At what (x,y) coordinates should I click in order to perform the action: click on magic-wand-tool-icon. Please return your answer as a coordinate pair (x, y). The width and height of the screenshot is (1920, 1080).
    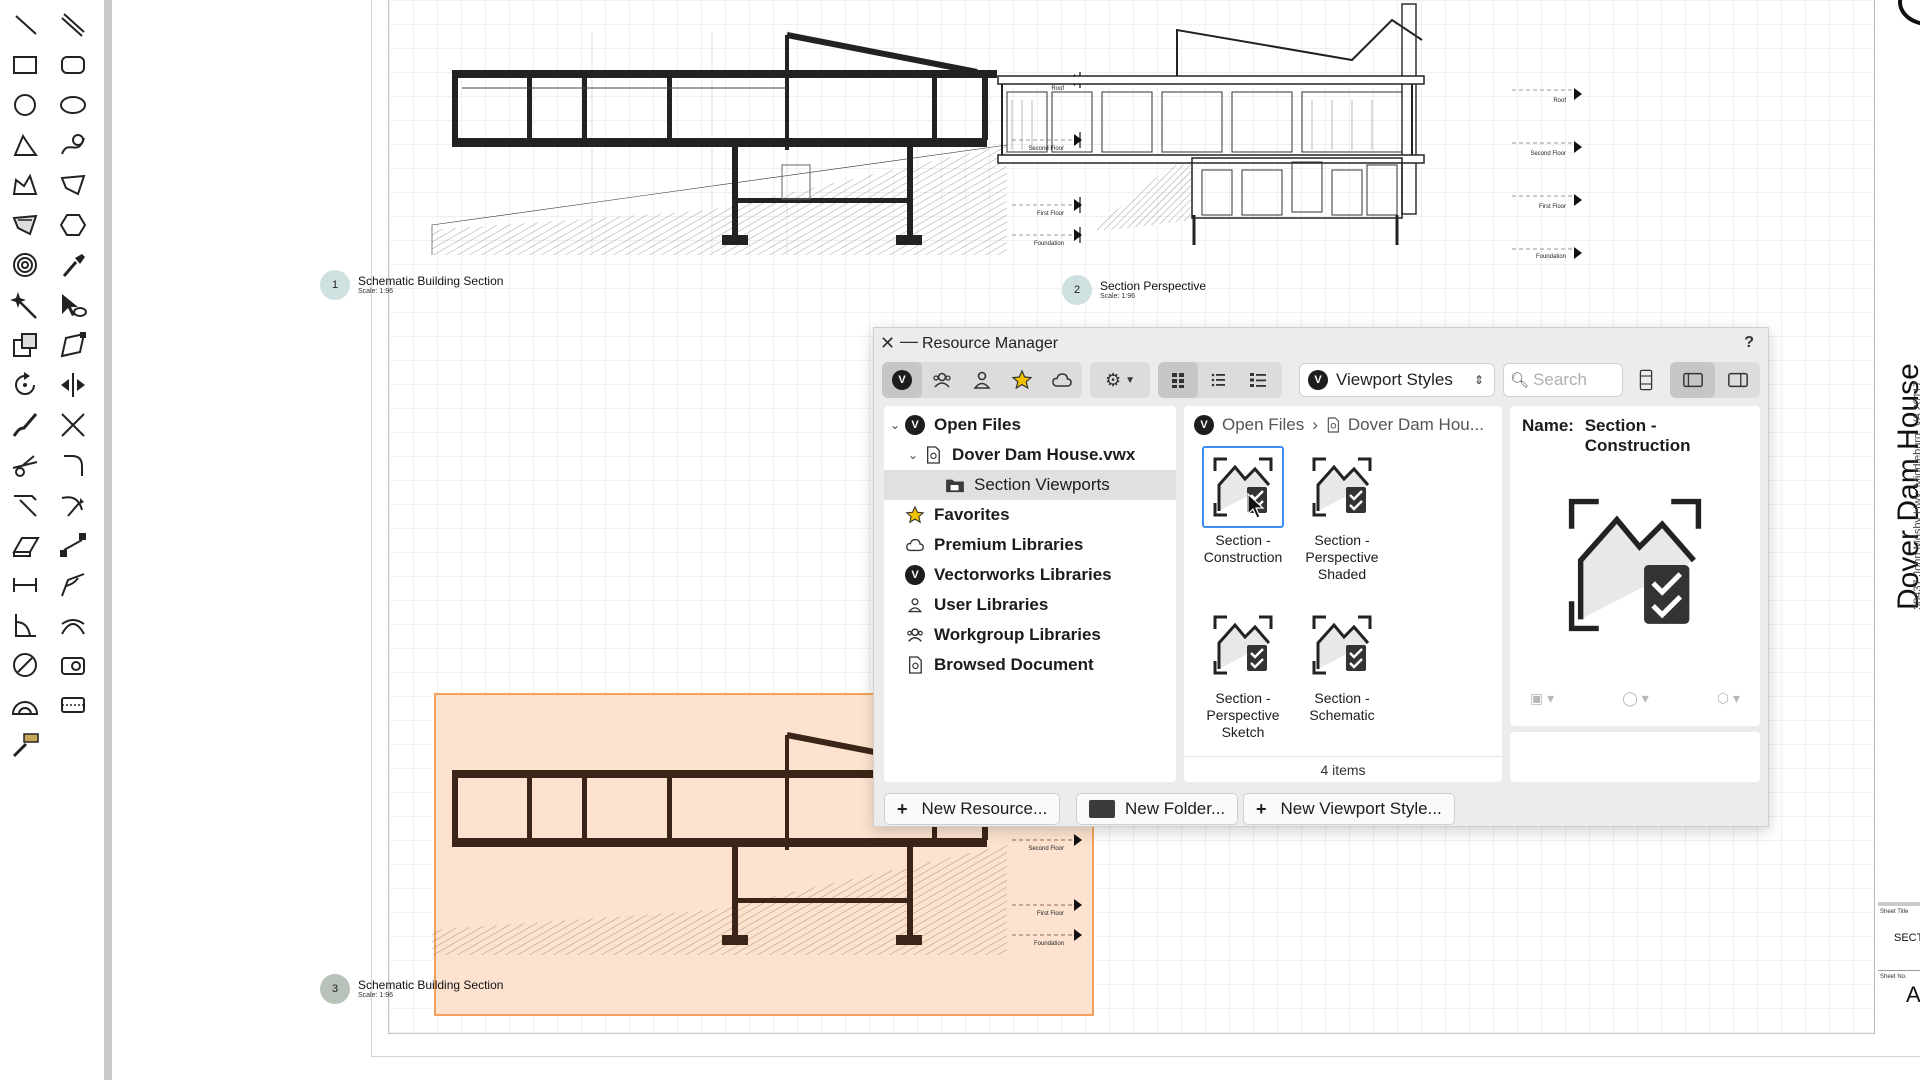
    Looking at the image, I should click on (25, 305).